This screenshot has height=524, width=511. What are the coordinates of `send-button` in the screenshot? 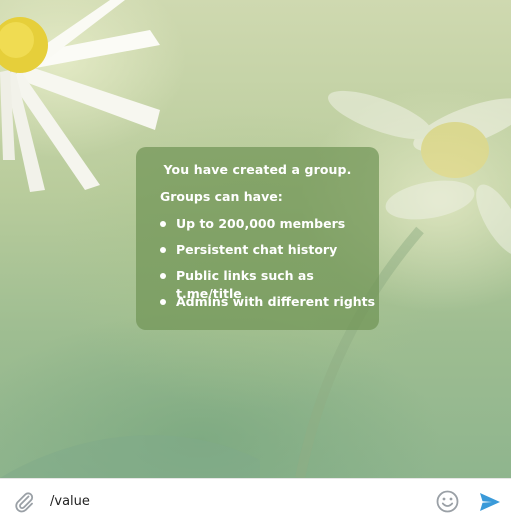 It's located at (490, 502).